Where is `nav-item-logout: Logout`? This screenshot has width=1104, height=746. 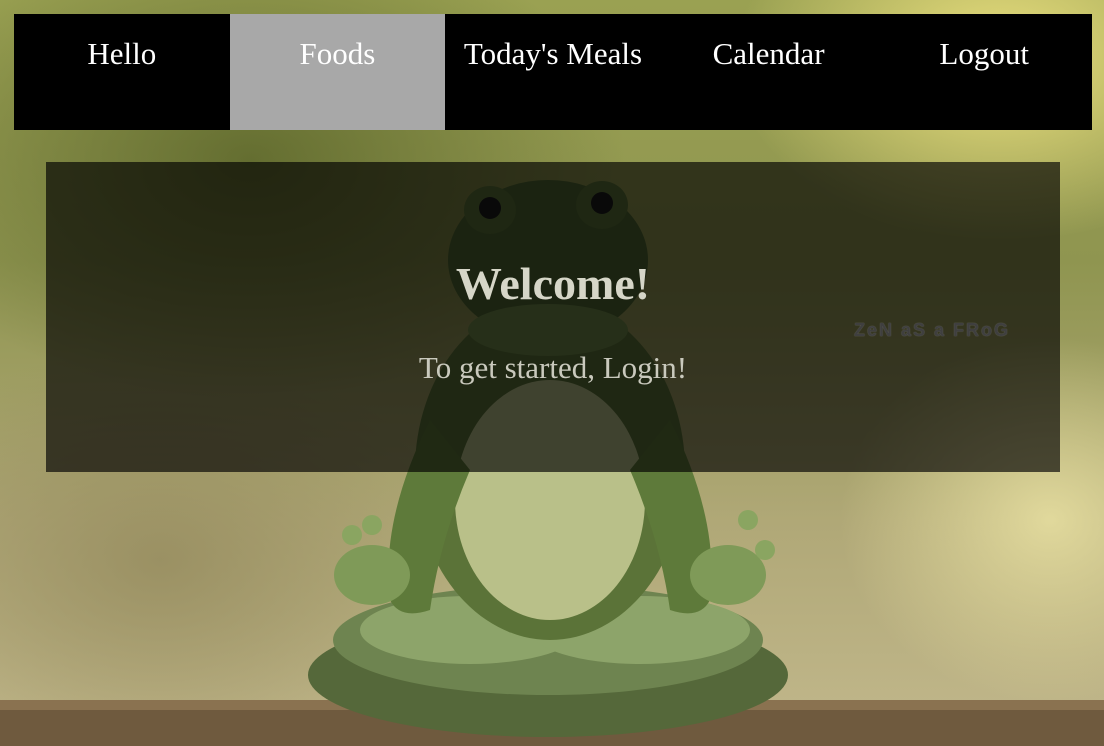
nav-item-logout: Logout is located at coordinates (984, 72).